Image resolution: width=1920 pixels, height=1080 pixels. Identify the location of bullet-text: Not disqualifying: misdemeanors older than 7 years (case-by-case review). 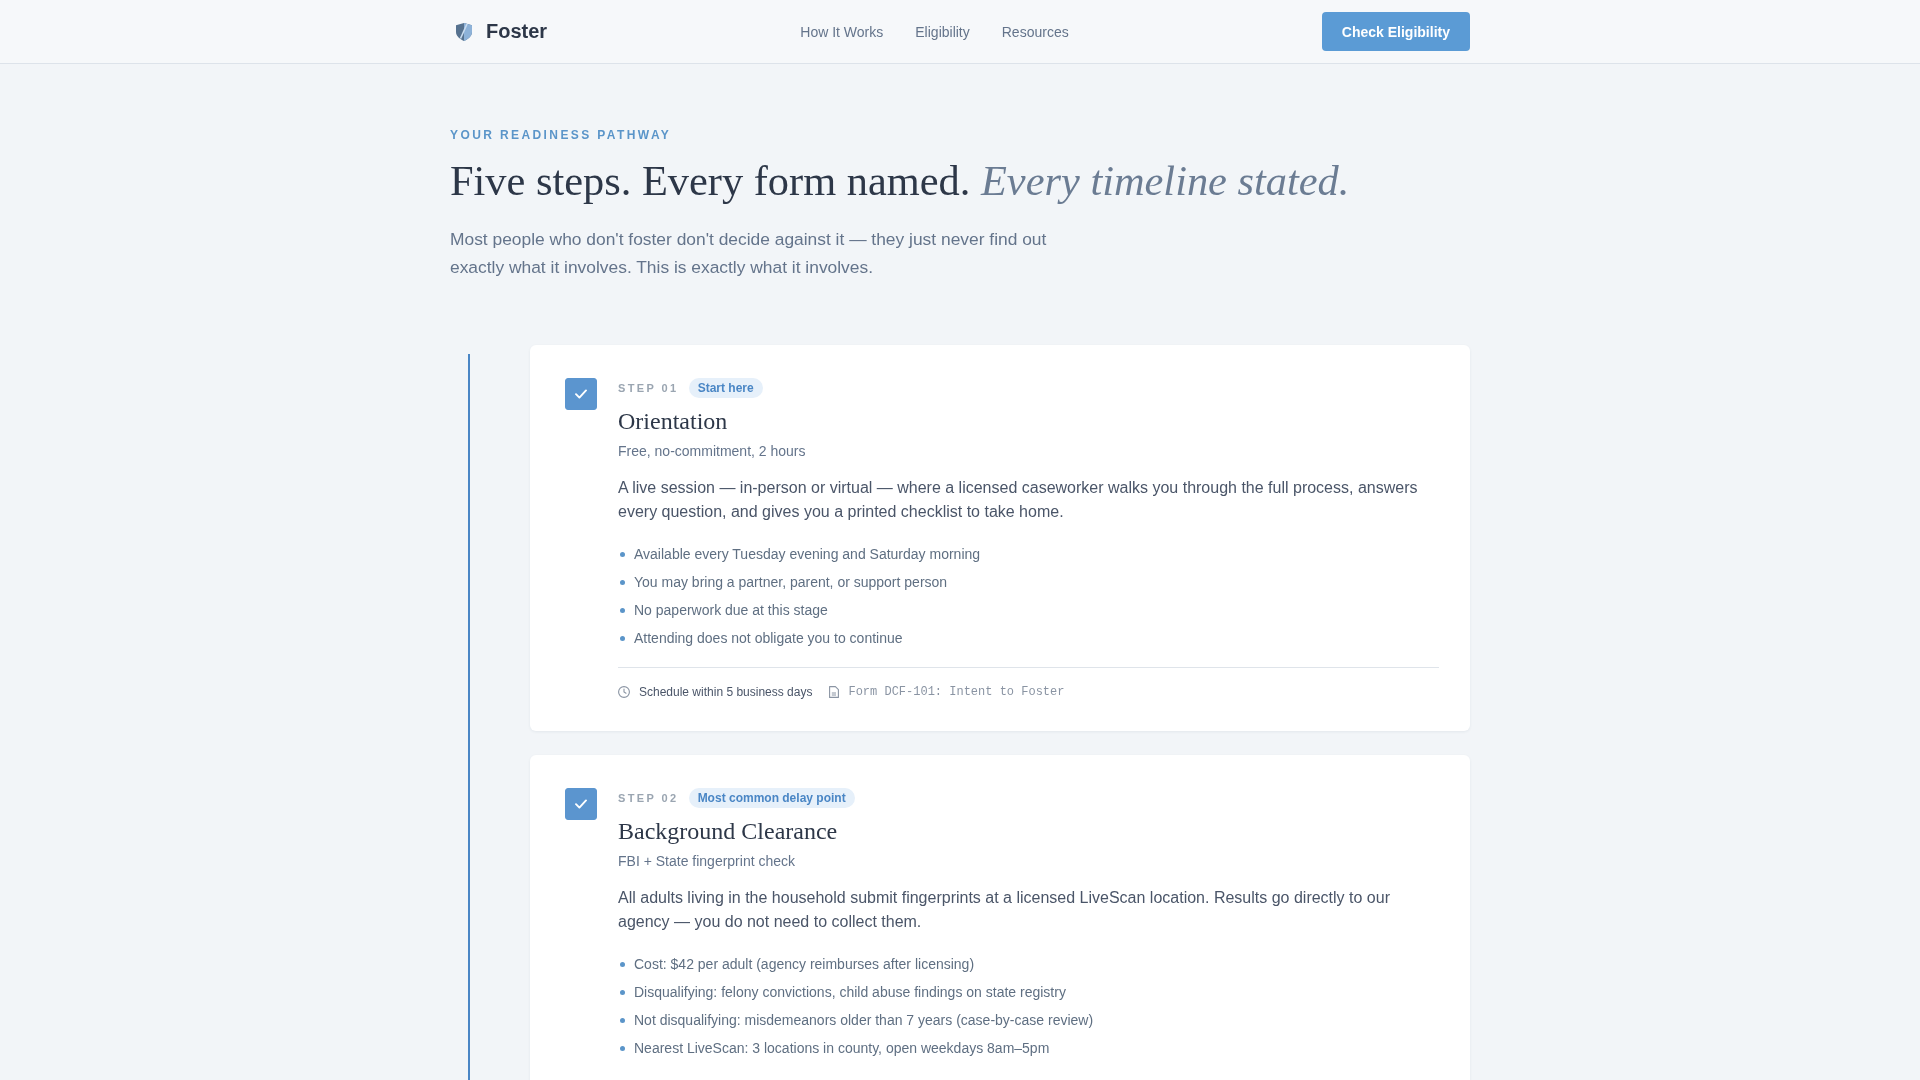
(864, 1020).